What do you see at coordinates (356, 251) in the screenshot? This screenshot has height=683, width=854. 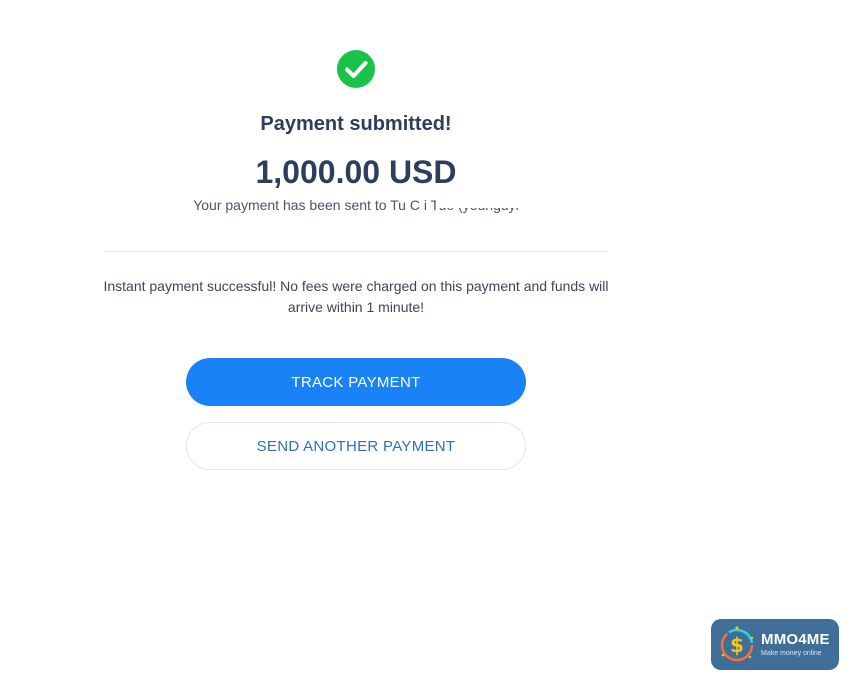 I see `divider` at bounding box center [356, 251].